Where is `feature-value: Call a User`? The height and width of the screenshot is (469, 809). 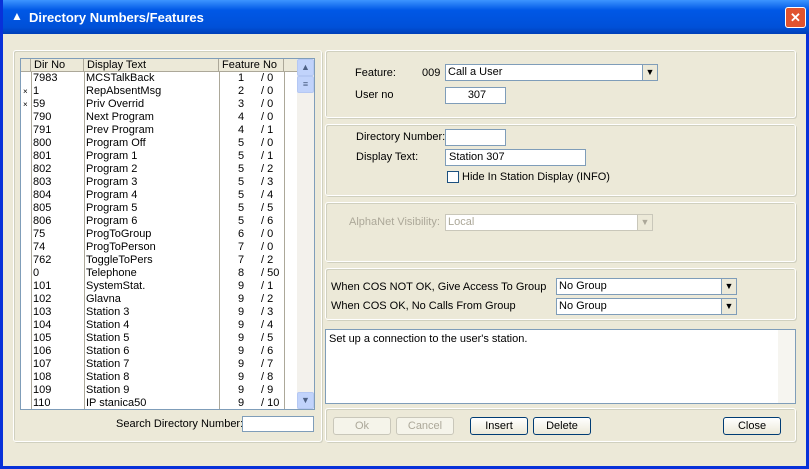 feature-value: Call a User is located at coordinates (475, 72).